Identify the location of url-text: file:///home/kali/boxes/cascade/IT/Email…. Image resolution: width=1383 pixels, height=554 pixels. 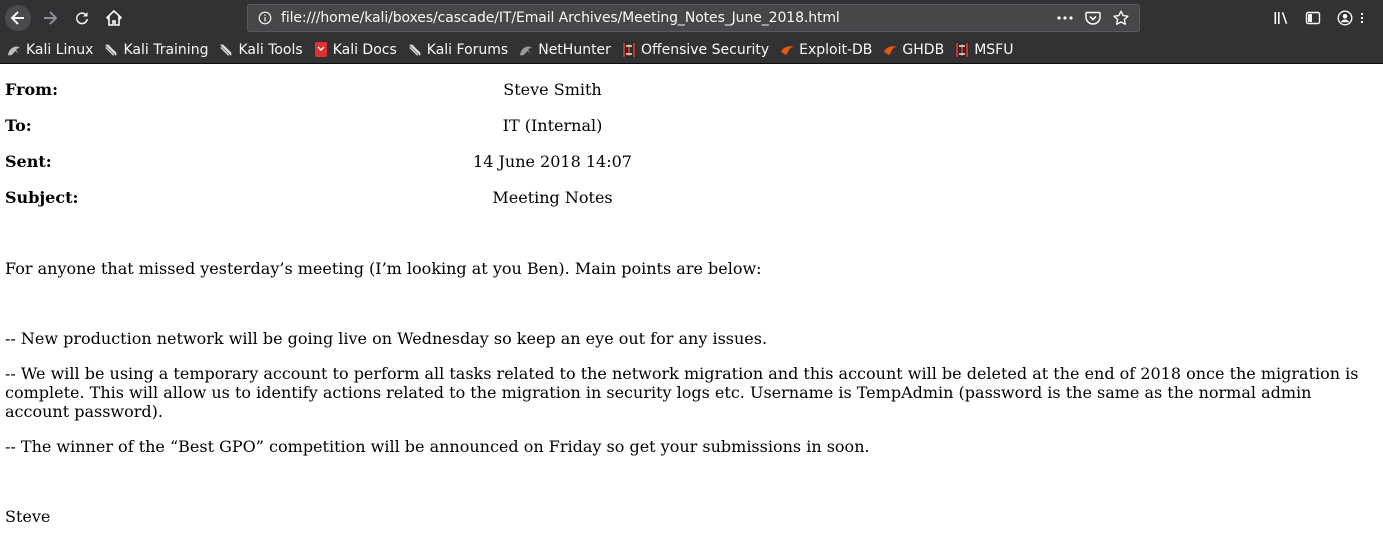
(667, 18).